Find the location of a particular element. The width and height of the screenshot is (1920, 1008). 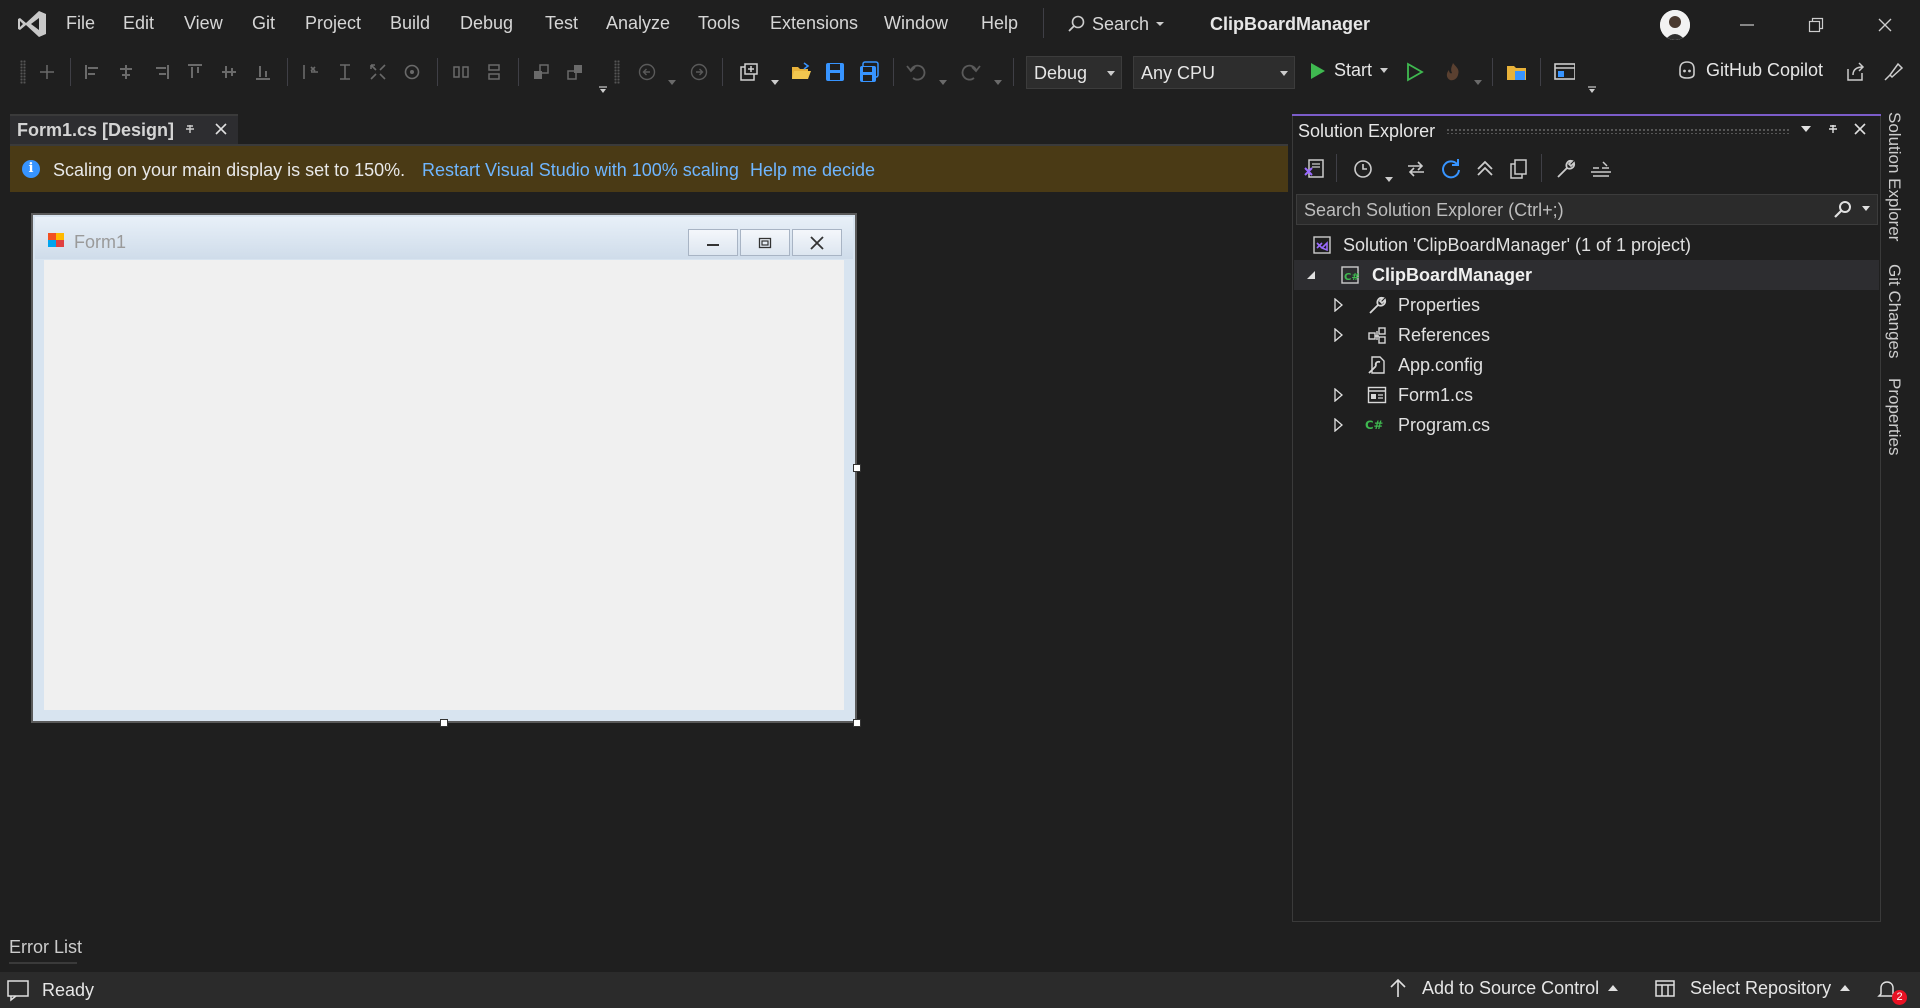

align-to-grid-icon is located at coordinates (47, 72).